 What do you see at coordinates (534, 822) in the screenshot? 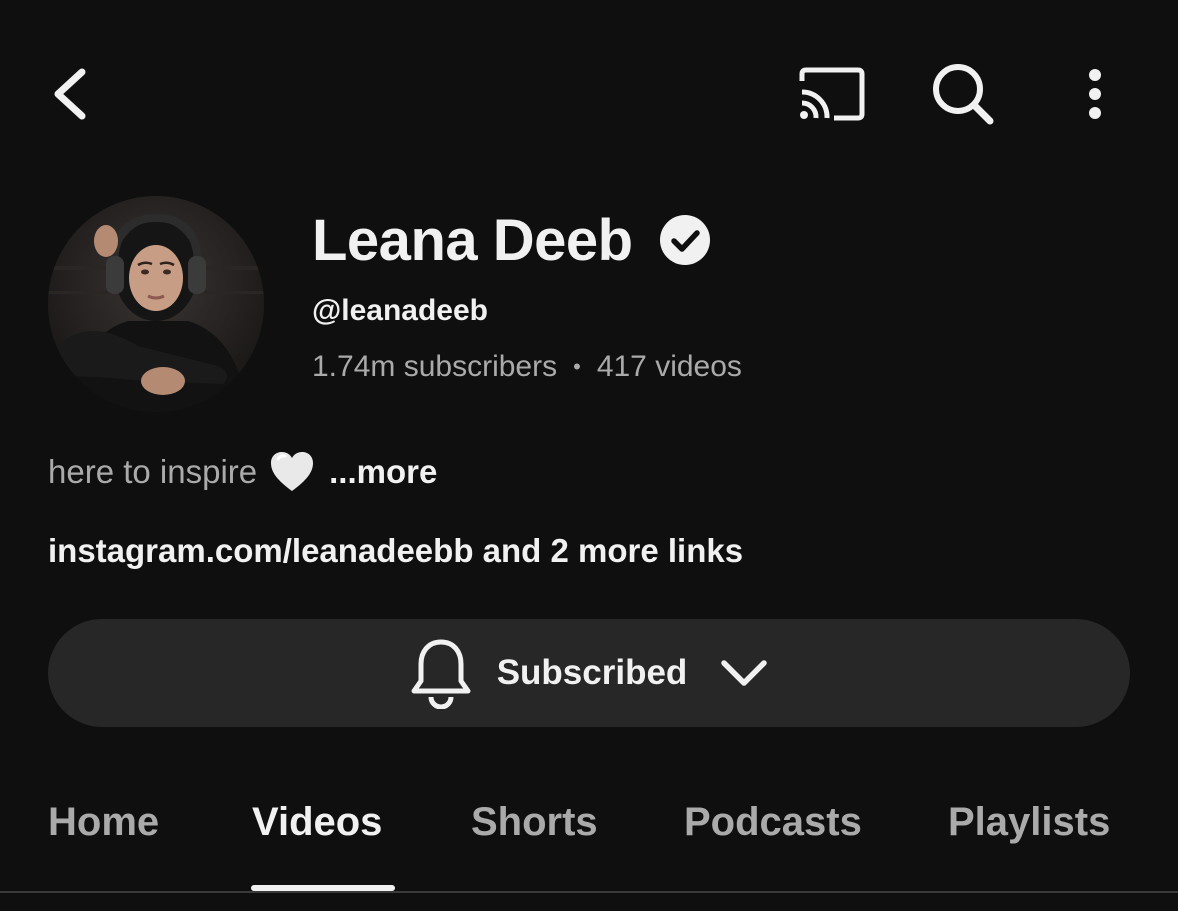
I see `tab-shorts: Shorts` at bounding box center [534, 822].